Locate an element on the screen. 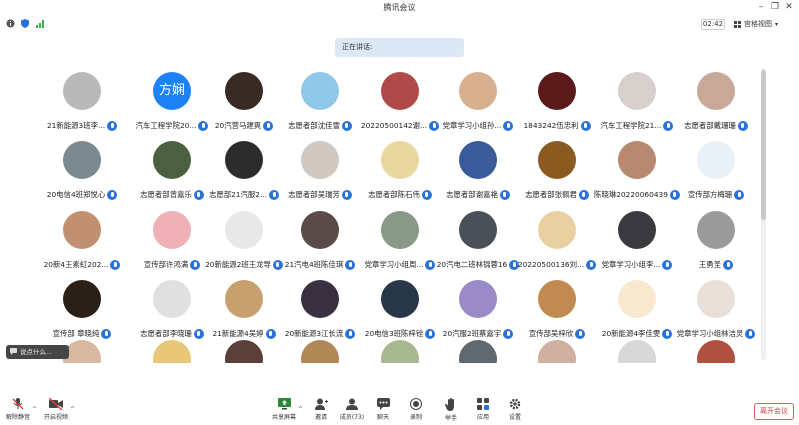 This screenshot has width=799, height=425. apps-icon is located at coordinates (483, 404).